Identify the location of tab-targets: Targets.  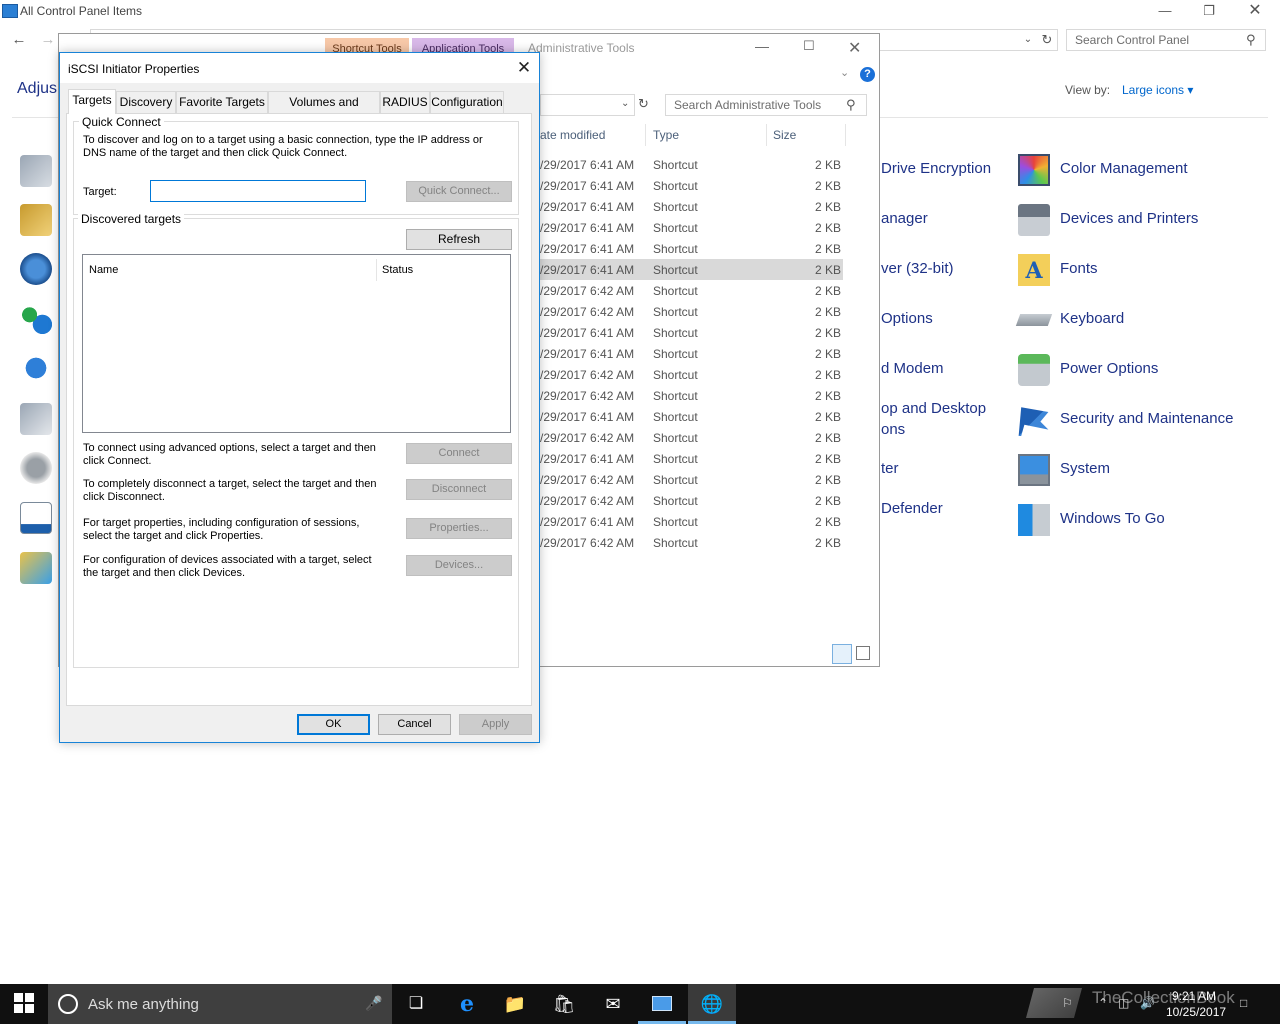
(92, 101).